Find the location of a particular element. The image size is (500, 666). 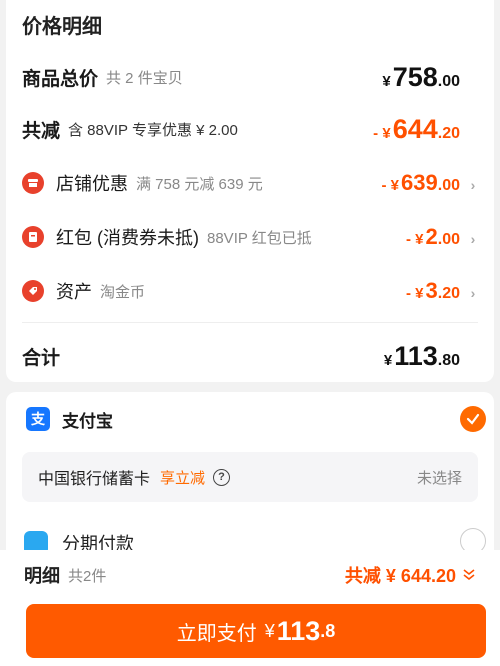

assets-row: 资产 淘金币 - ¥ 3 .20 › is located at coordinates (250, 291).